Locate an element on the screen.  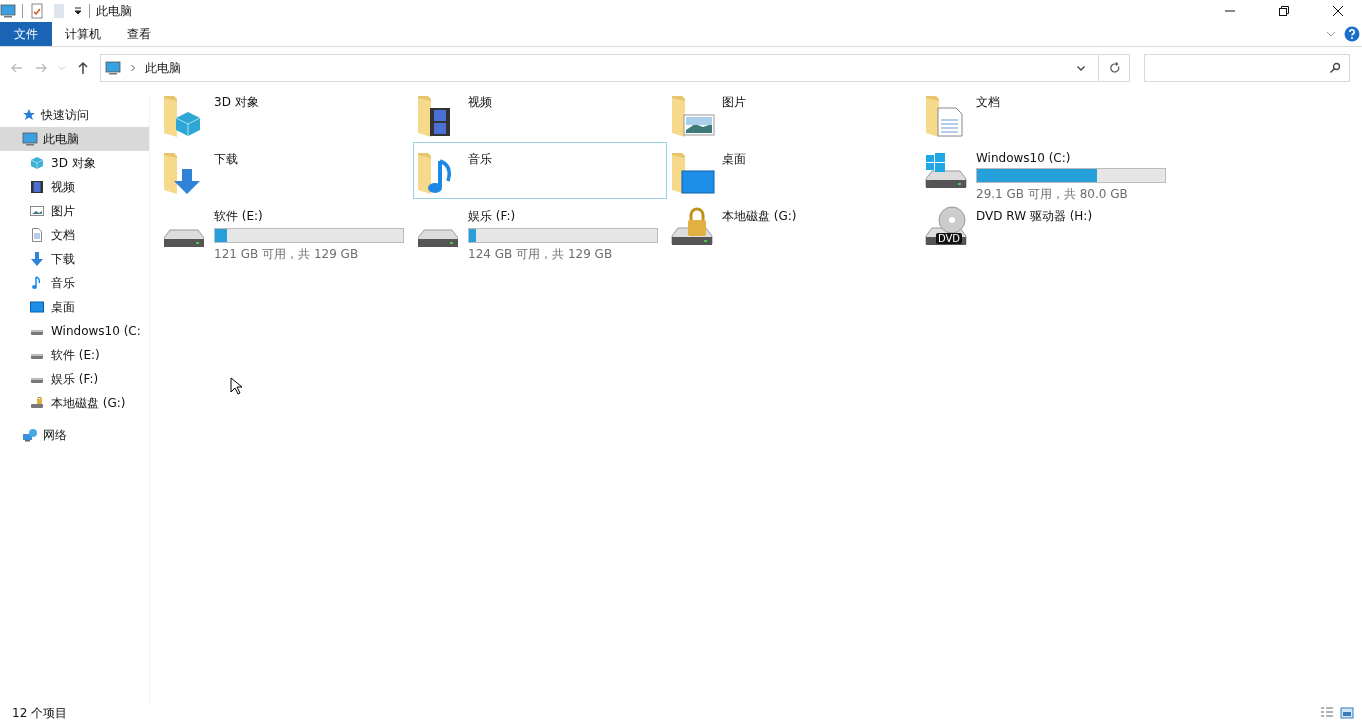
file-menu-tab: 文件 is located at coordinates (26, 34).